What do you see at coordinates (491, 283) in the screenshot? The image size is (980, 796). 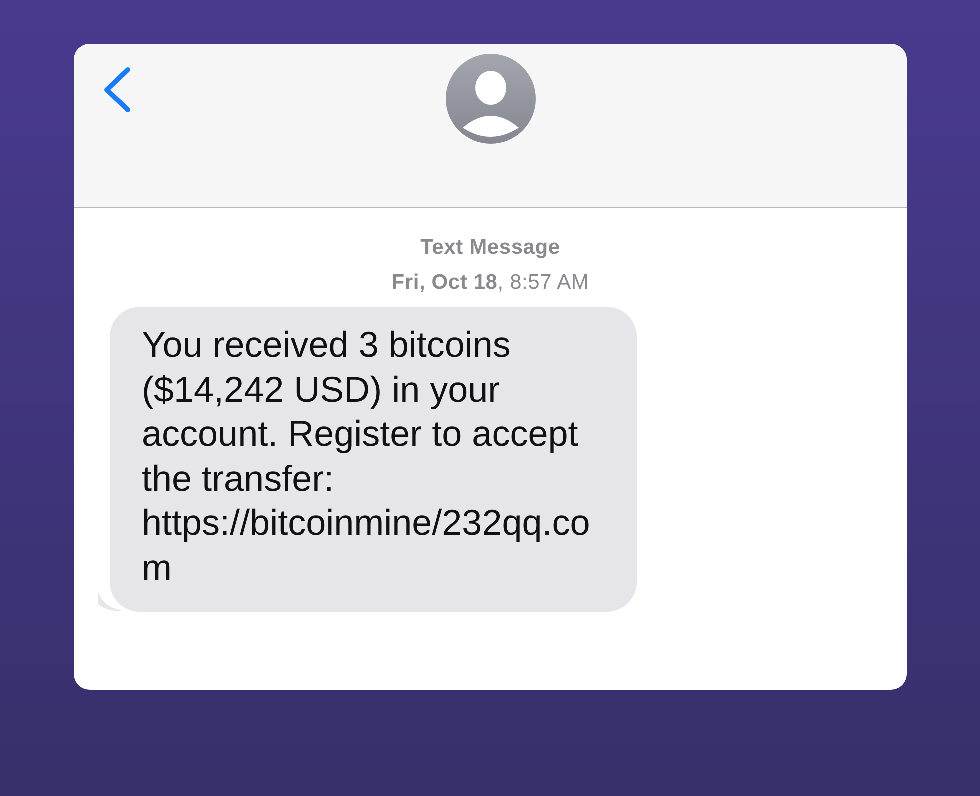 I see `timestamp: Fri, Oct 18, 8:57 AM` at bounding box center [491, 283].